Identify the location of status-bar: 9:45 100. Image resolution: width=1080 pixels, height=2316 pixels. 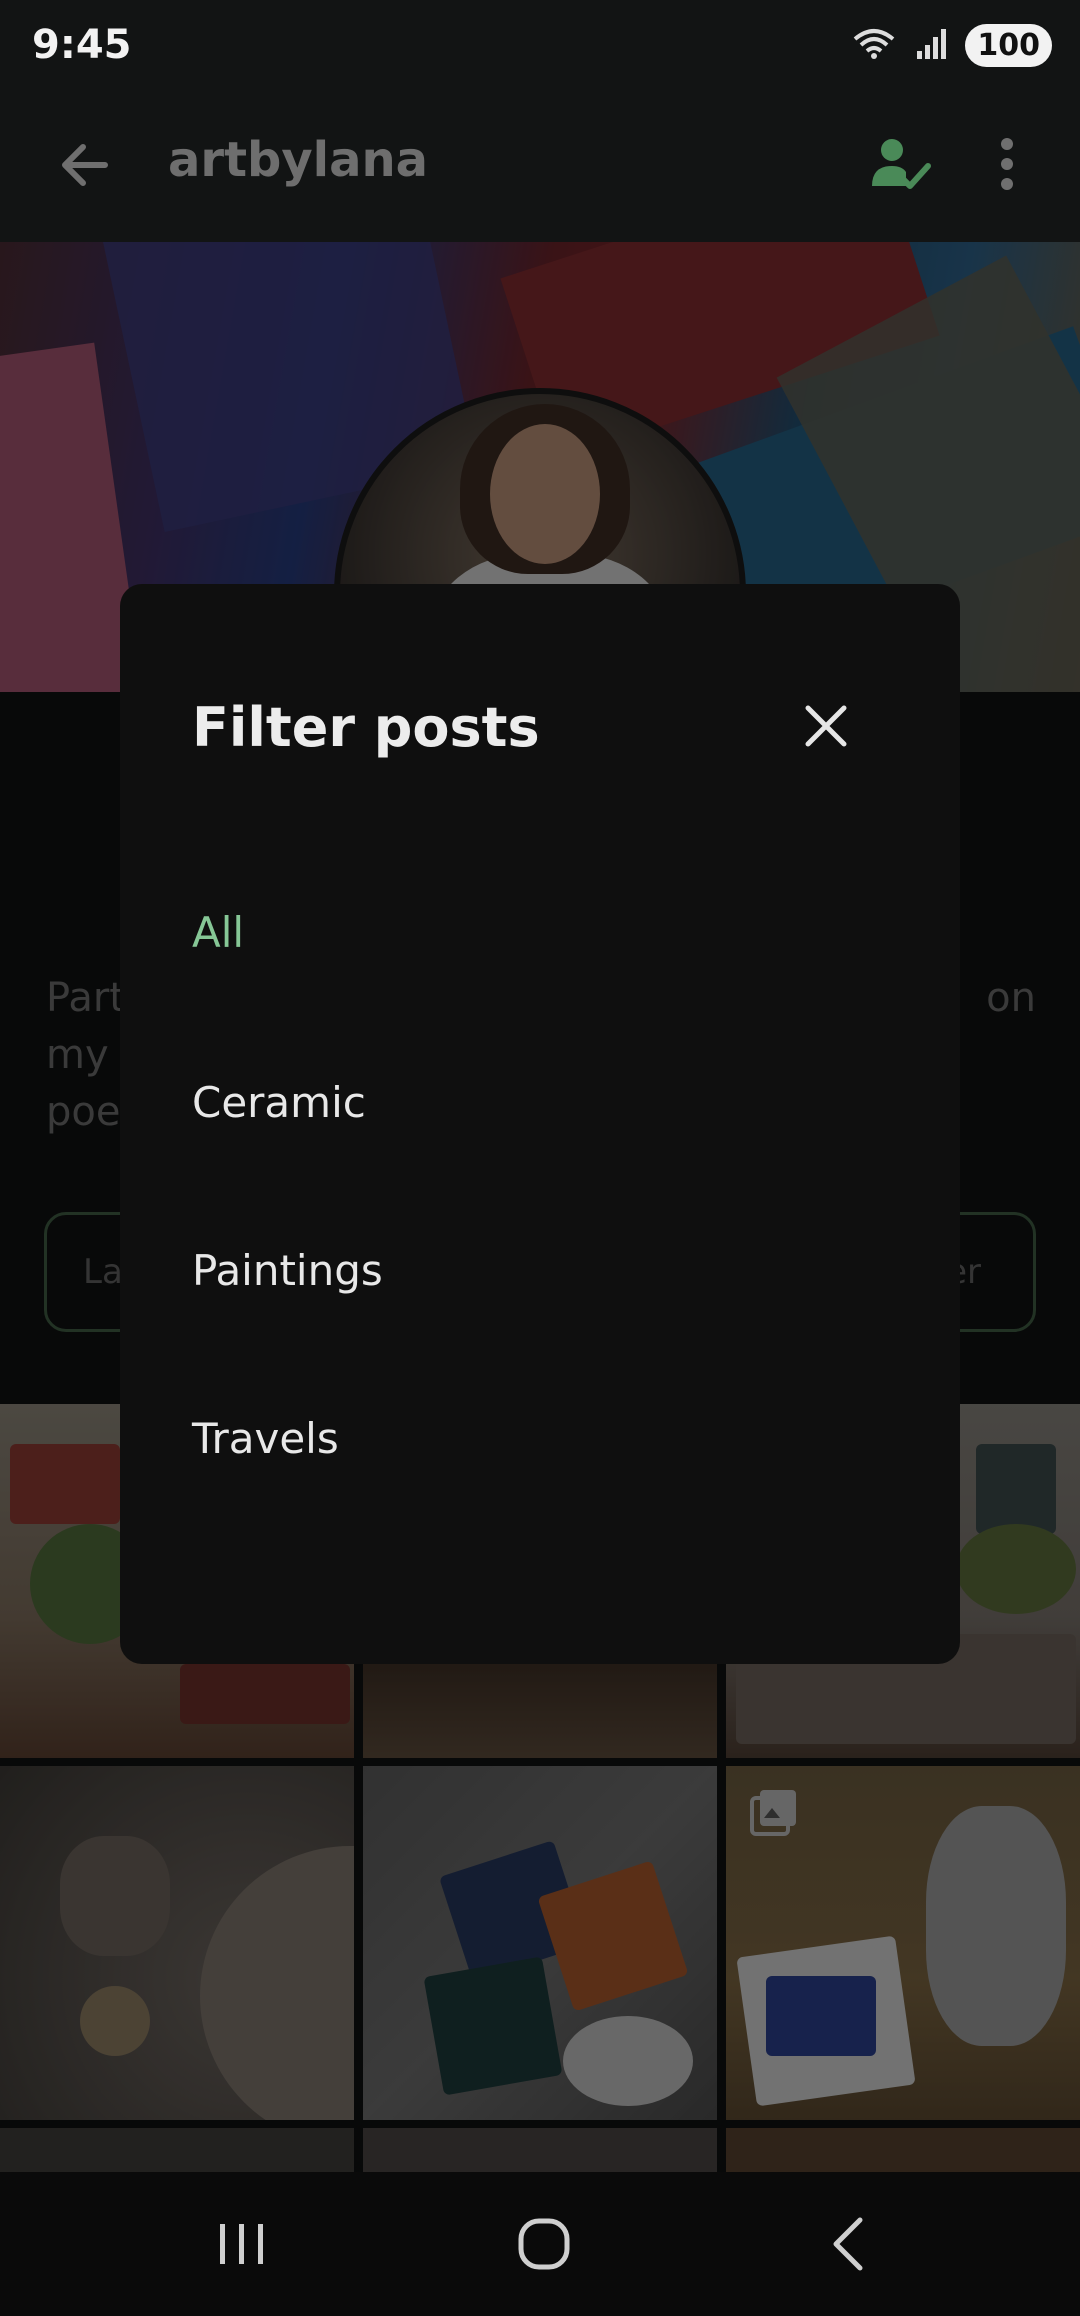
(540, 50).